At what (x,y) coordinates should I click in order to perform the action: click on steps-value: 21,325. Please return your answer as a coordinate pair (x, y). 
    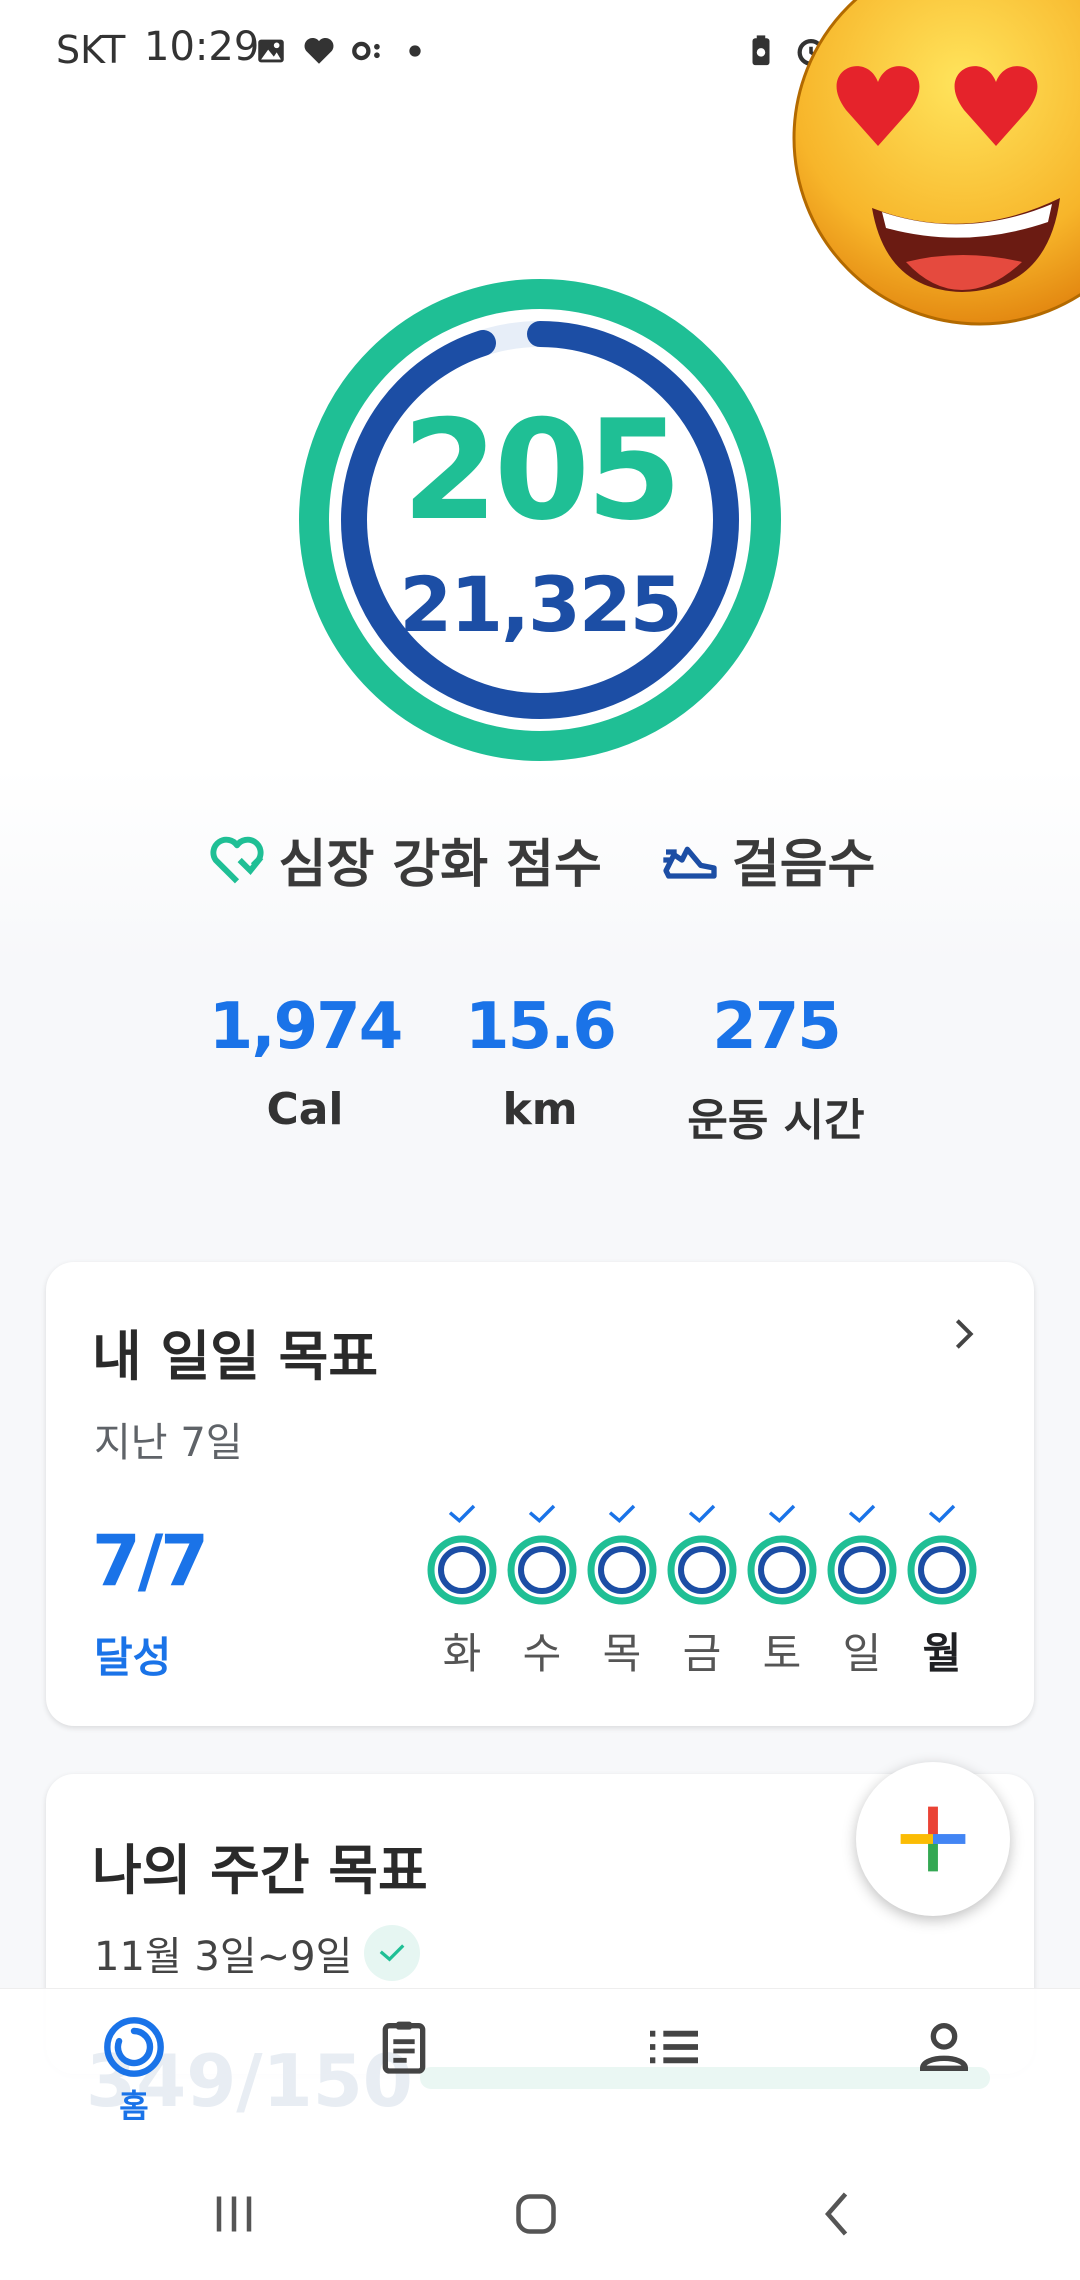
    Looking at the image, I should click on (540, 604).